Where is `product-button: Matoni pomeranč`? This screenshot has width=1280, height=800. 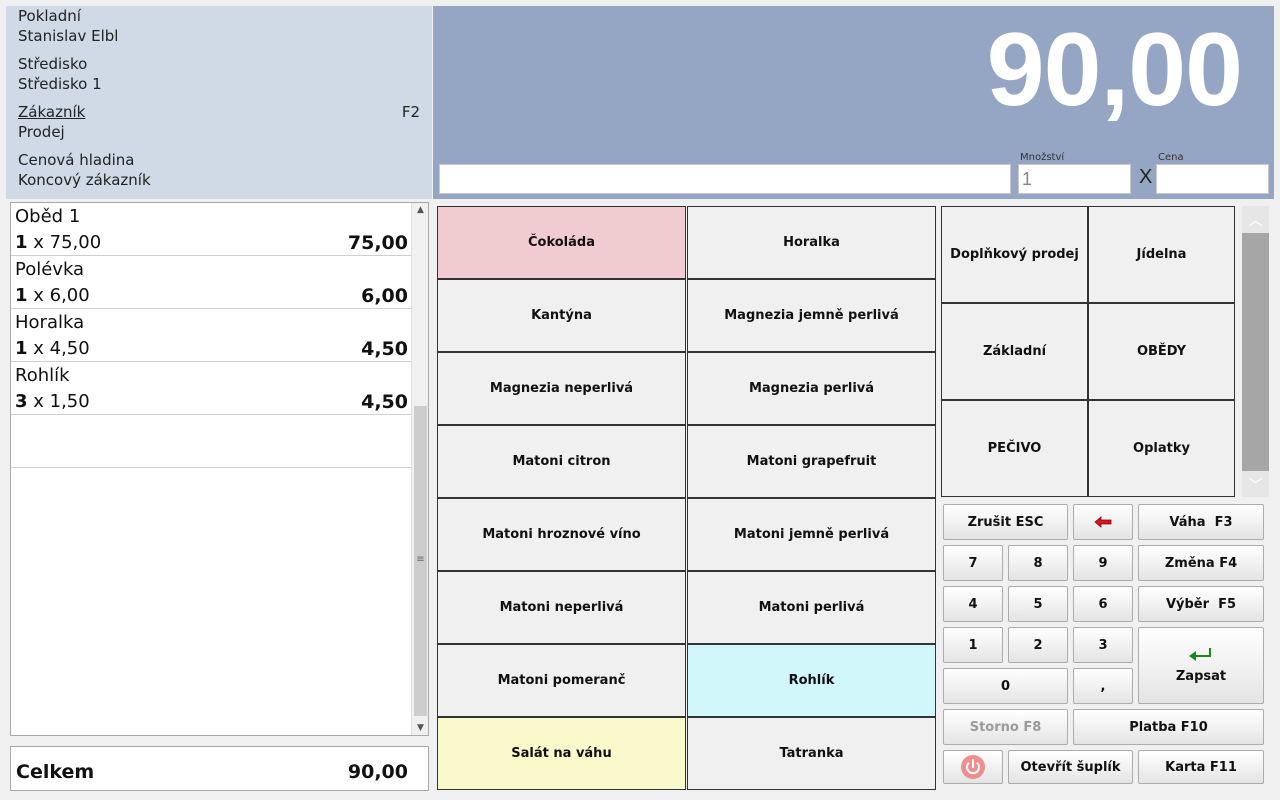
product-button: Matoni pomeranč is located at coordinates (561, 680).